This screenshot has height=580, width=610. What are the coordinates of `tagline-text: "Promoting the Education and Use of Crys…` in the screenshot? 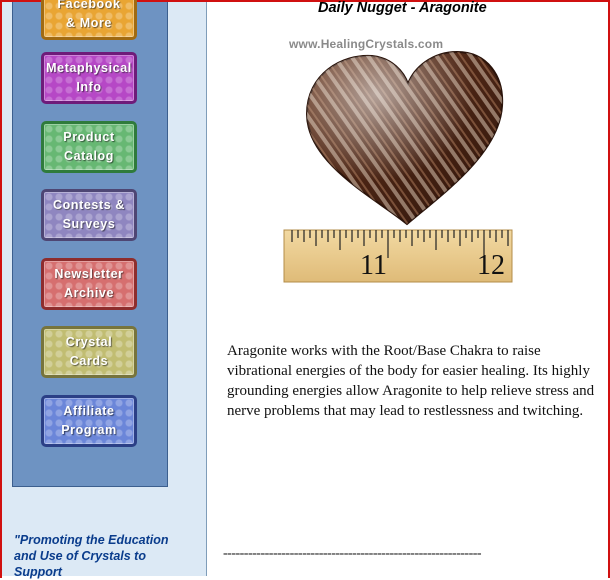 It's located at (91, 556).